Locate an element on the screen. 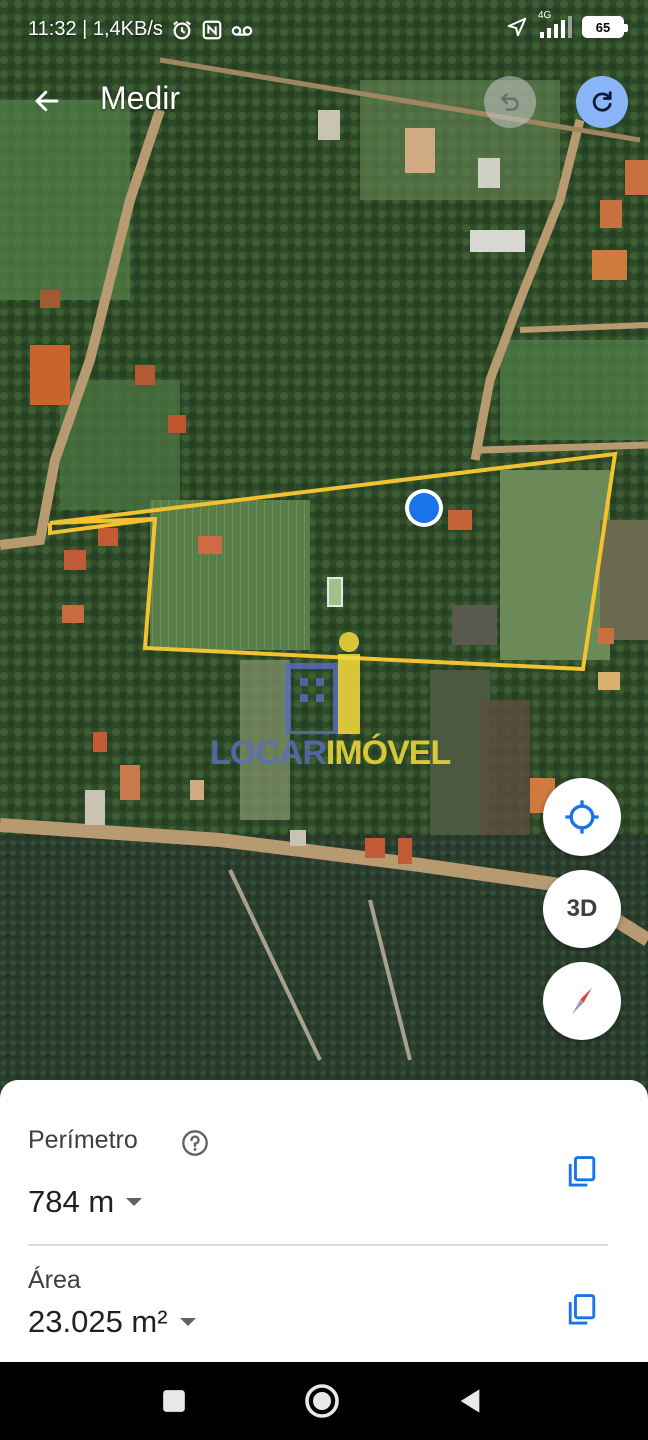  status-left: 11:32 | 1,4KB/s is located at coordinates (140, 29).